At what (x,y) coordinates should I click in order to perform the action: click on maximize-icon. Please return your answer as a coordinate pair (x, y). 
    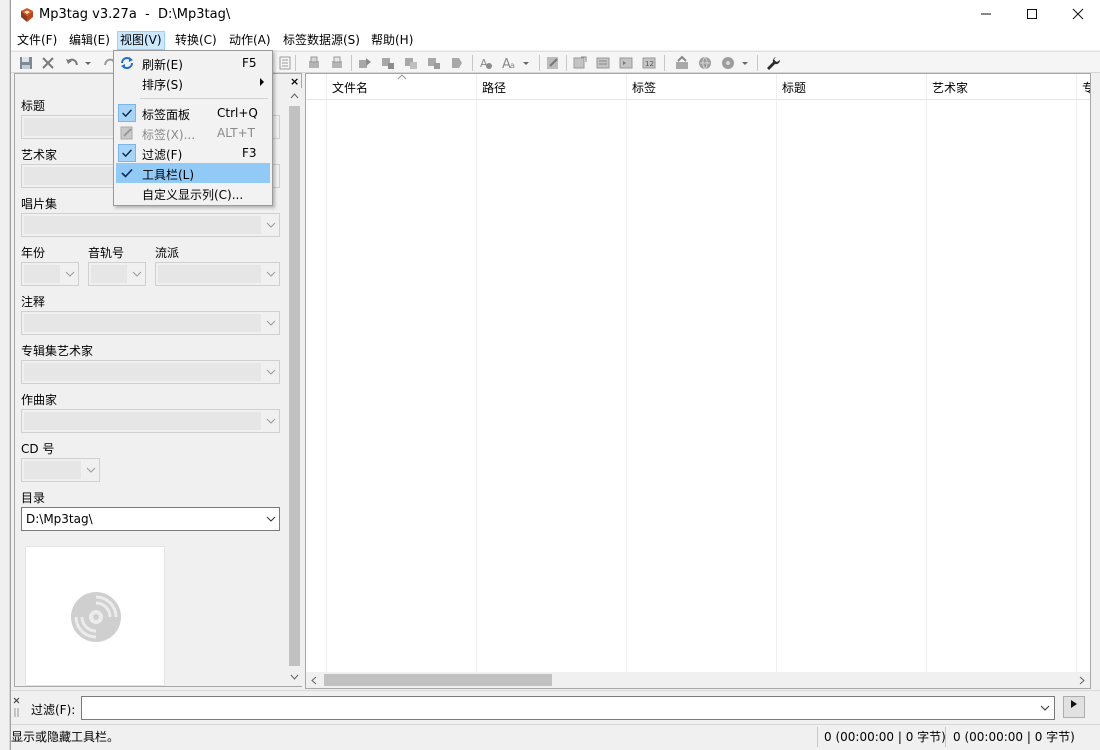
    Looking at the image, I should click on (1032, 14).